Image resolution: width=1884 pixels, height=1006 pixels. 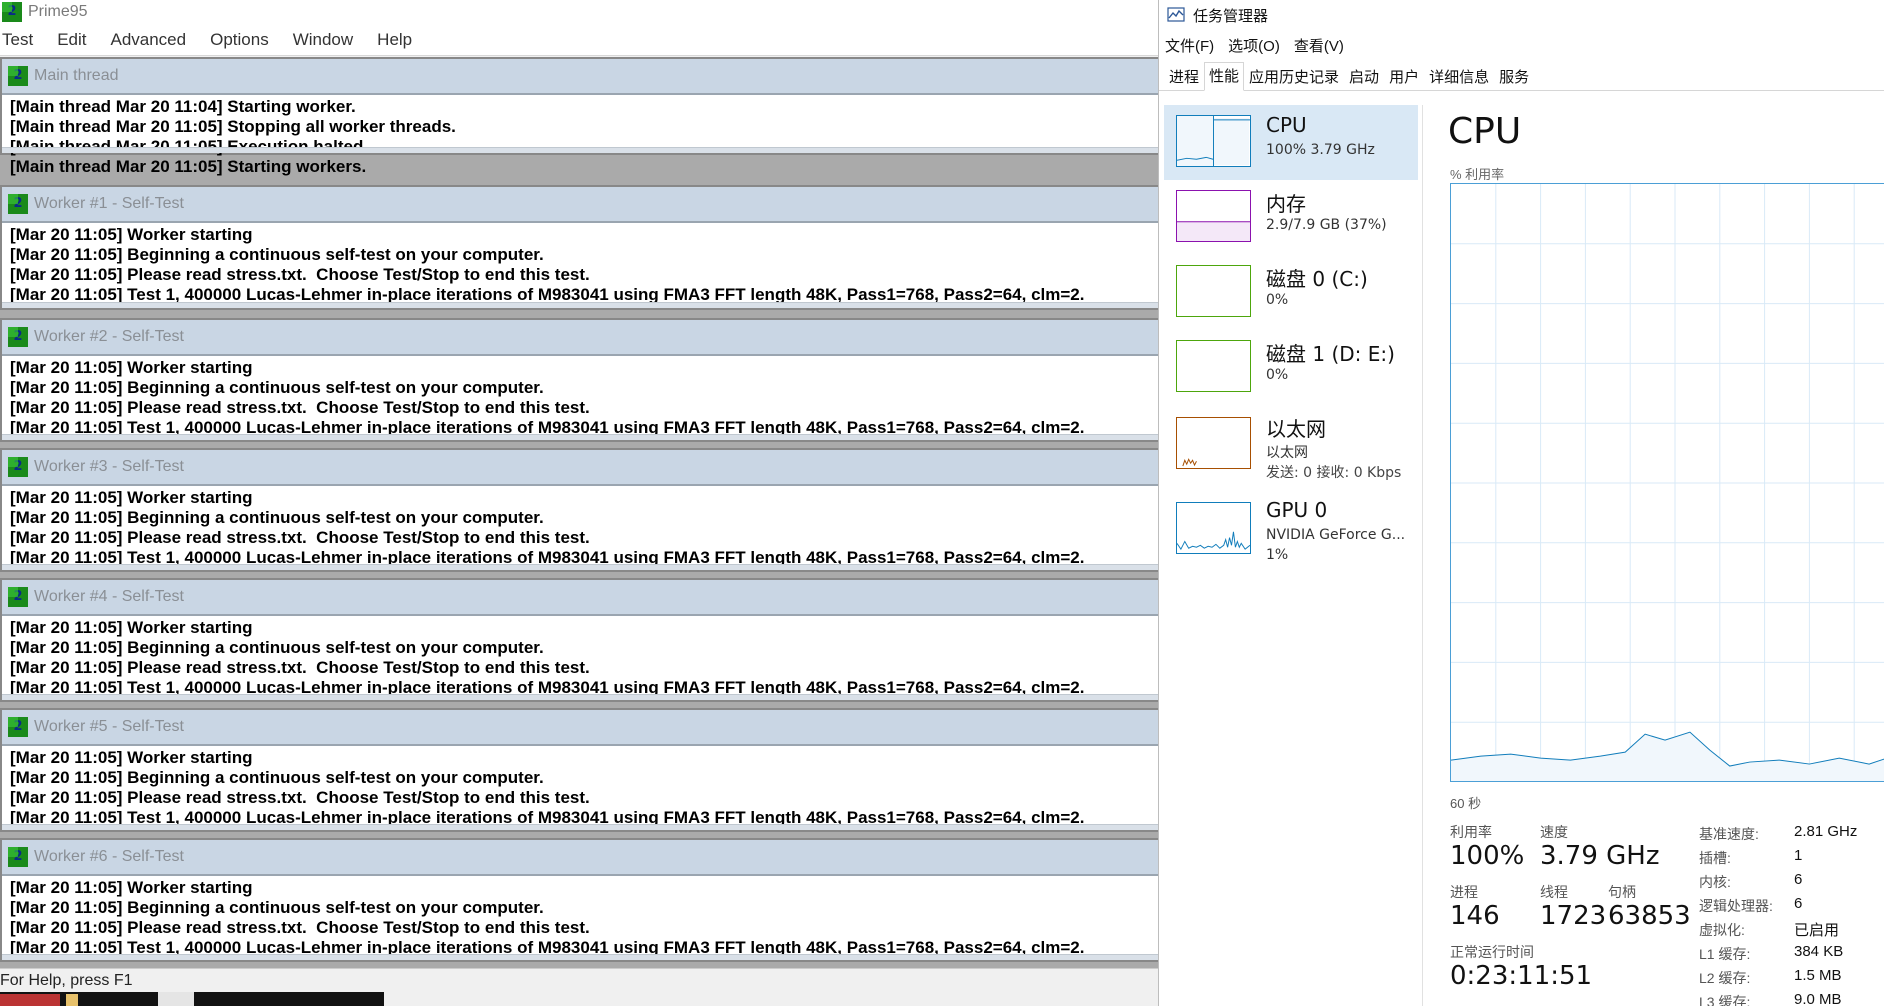 I want to click on sidebar-item-gpu-0: GPU 0 NVIDIA GeForce G... 1%, so click(x=1291, y=532).